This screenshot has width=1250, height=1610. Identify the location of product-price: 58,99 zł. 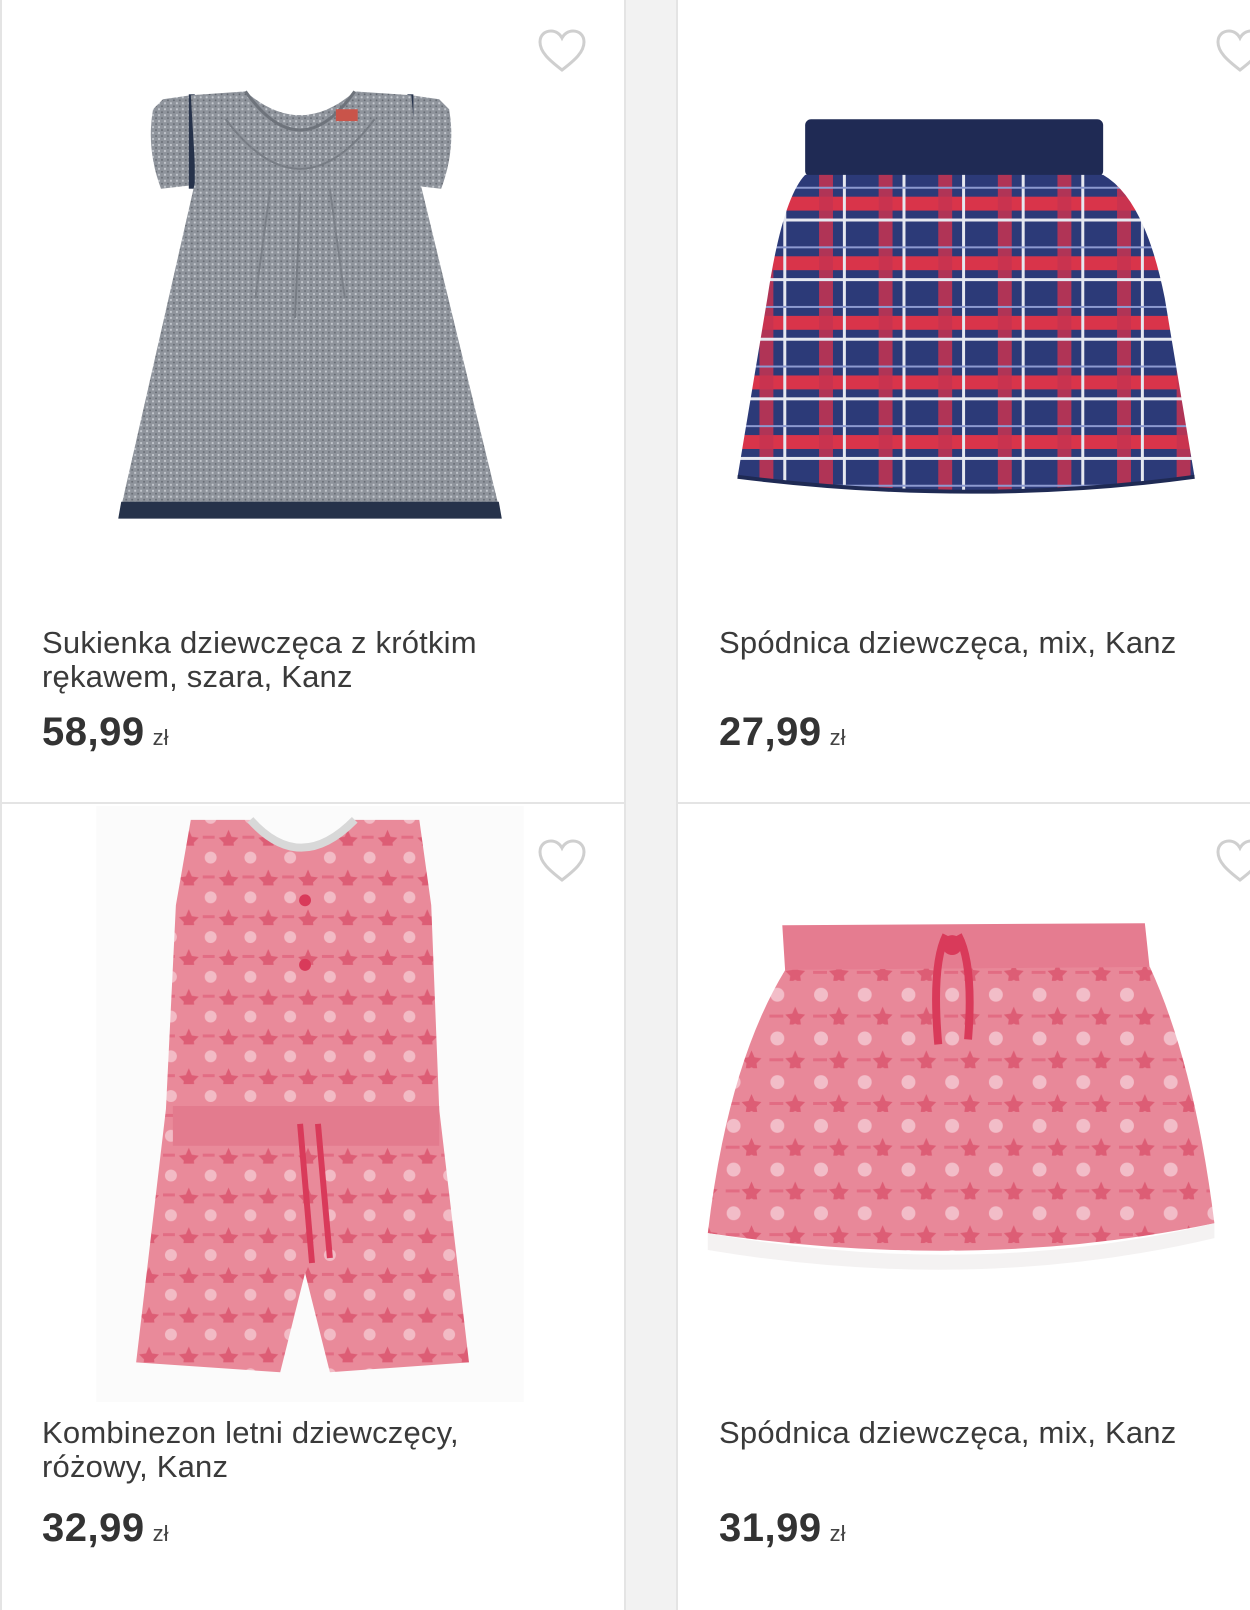
(105, 732).